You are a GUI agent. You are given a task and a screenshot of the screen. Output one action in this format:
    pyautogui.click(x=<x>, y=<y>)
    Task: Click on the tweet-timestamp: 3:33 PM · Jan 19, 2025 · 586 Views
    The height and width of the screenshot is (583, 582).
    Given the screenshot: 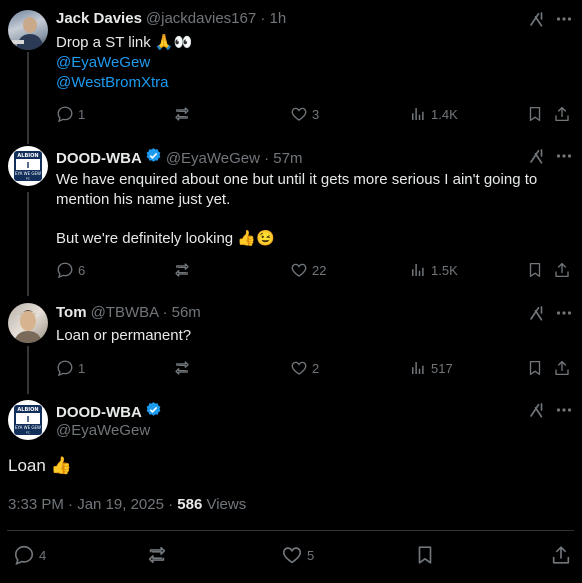 What is the action you would take?
    pyautogui.click(x=127, y=504)
    